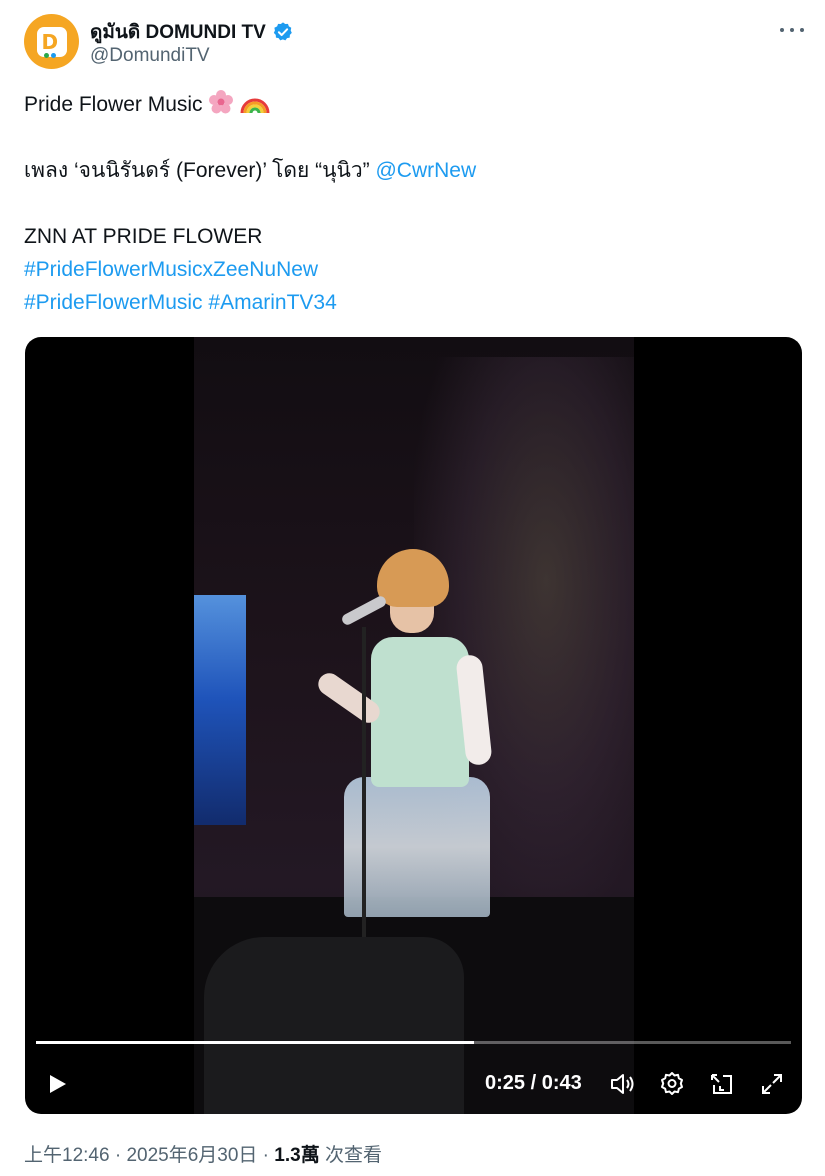  What do you see at coordinates (171, 269) in the screenshot?
I see `hashtag-link: #PrideFlowerMusicxZeeNuNew` at bounding box center [171, 269].